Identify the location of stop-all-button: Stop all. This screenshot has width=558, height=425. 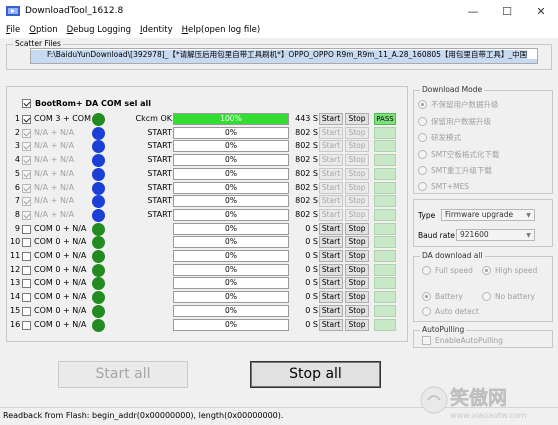
(315, 374).